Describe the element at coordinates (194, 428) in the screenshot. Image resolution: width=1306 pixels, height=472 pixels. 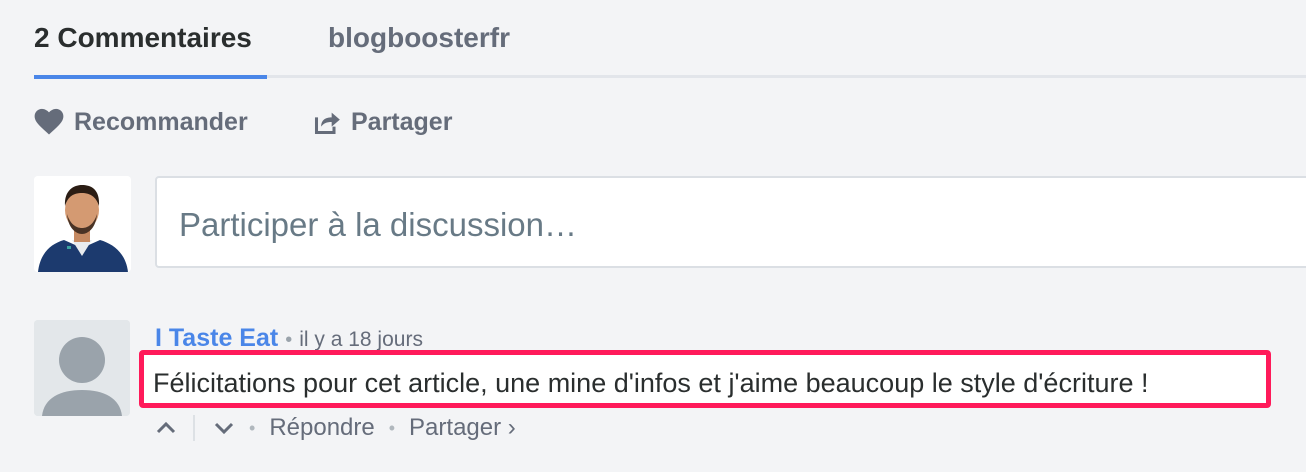
I see `vote-divider` at that location.